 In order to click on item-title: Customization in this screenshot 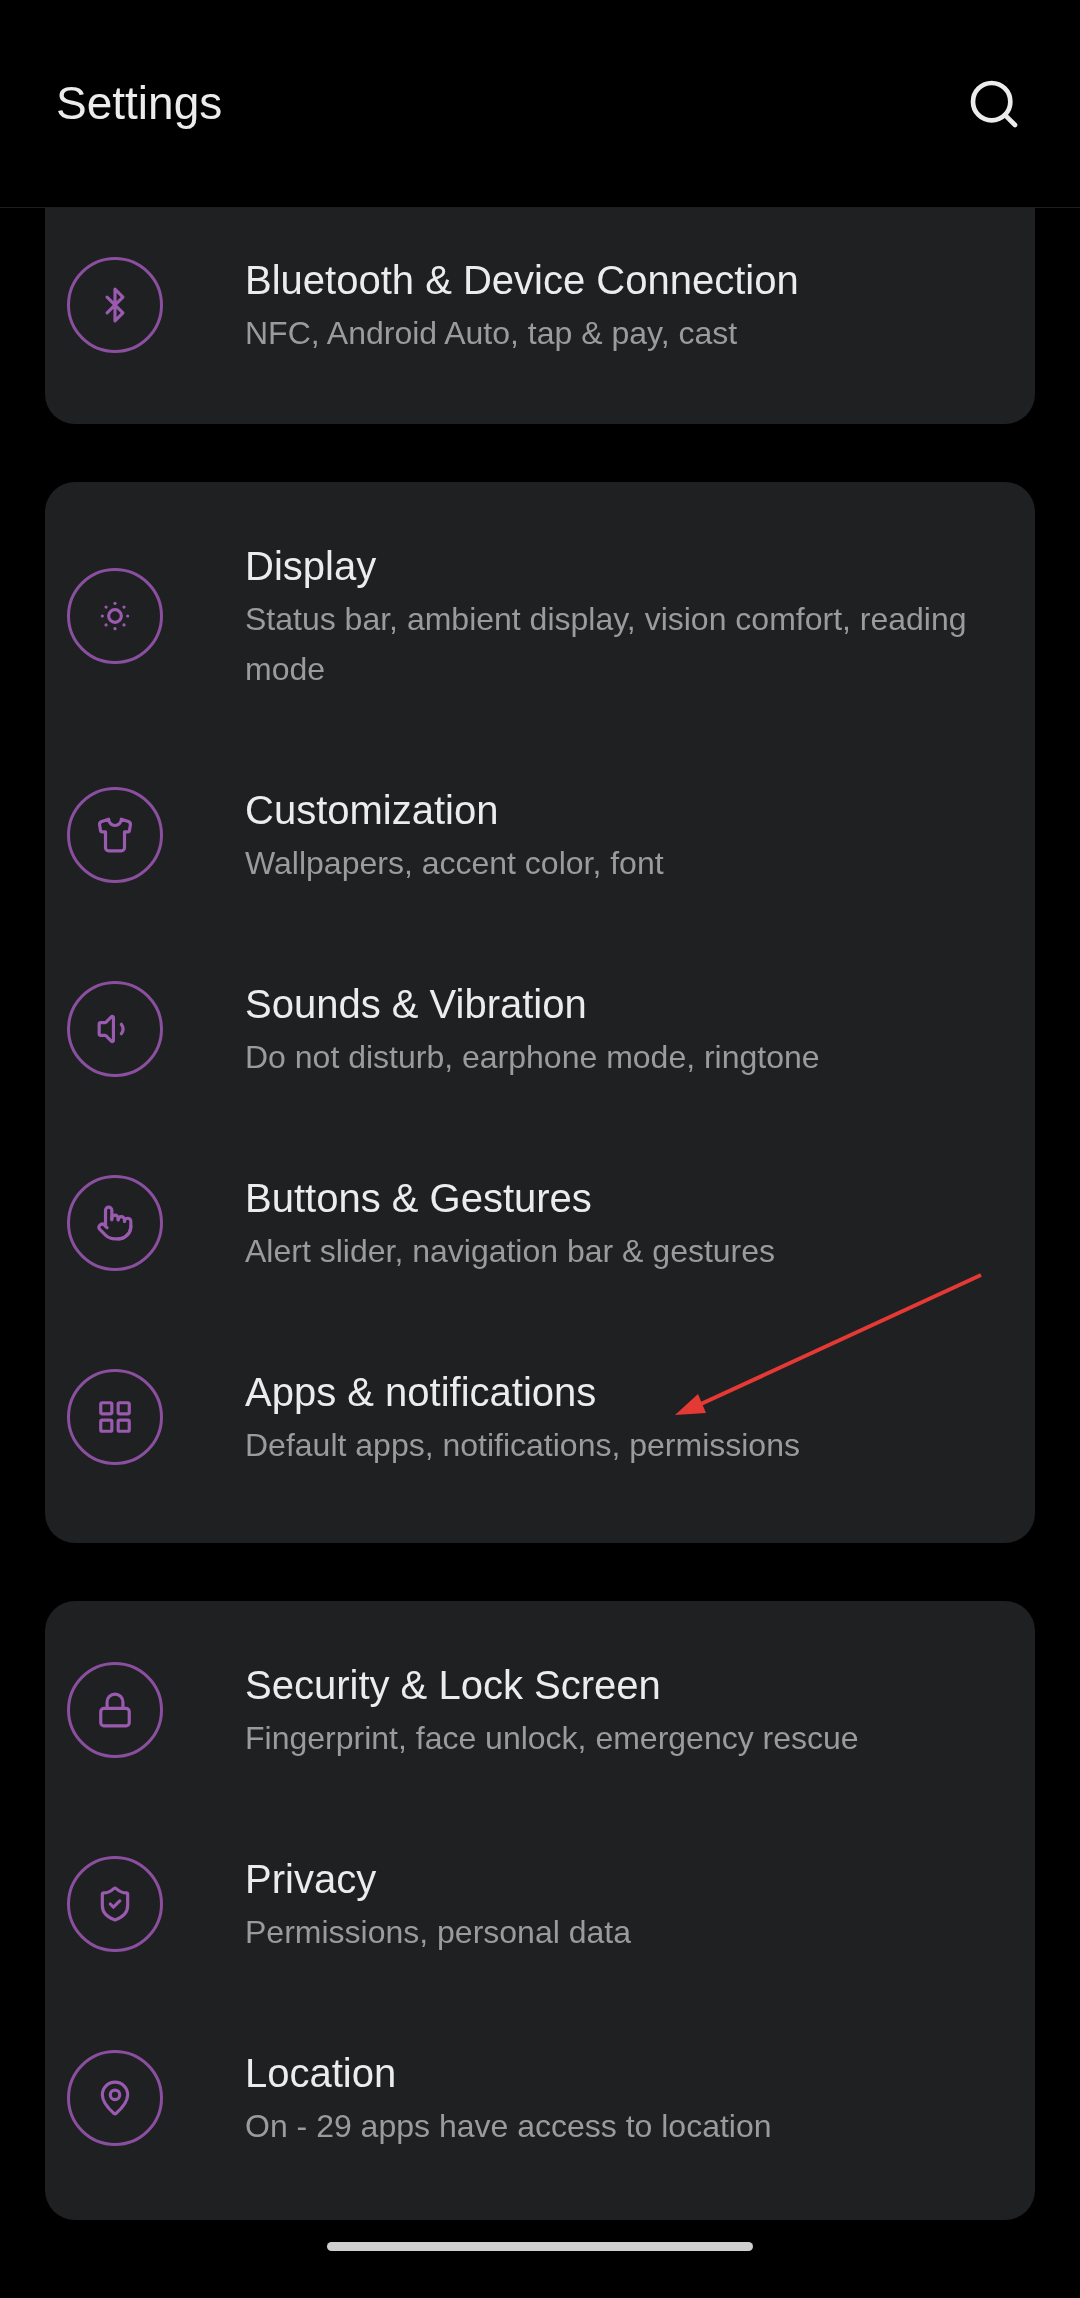, I will do `click(454, 810)`.